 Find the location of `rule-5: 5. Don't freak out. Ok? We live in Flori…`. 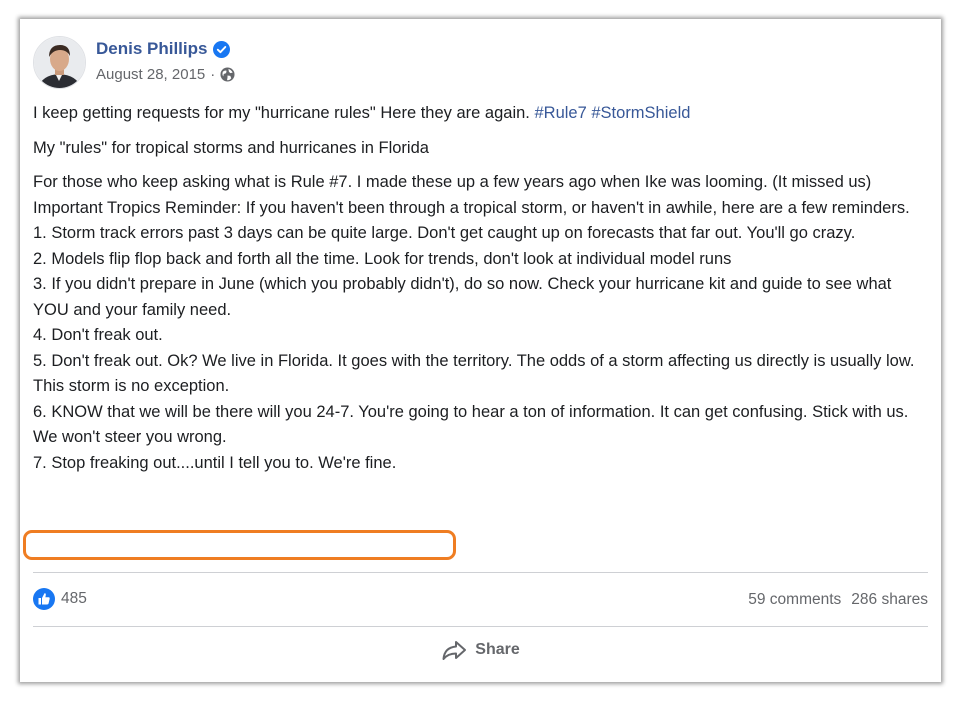

rule-5: 5. Don't freak out. Ok? We live in Flori… is located at coordinates (474, 373).